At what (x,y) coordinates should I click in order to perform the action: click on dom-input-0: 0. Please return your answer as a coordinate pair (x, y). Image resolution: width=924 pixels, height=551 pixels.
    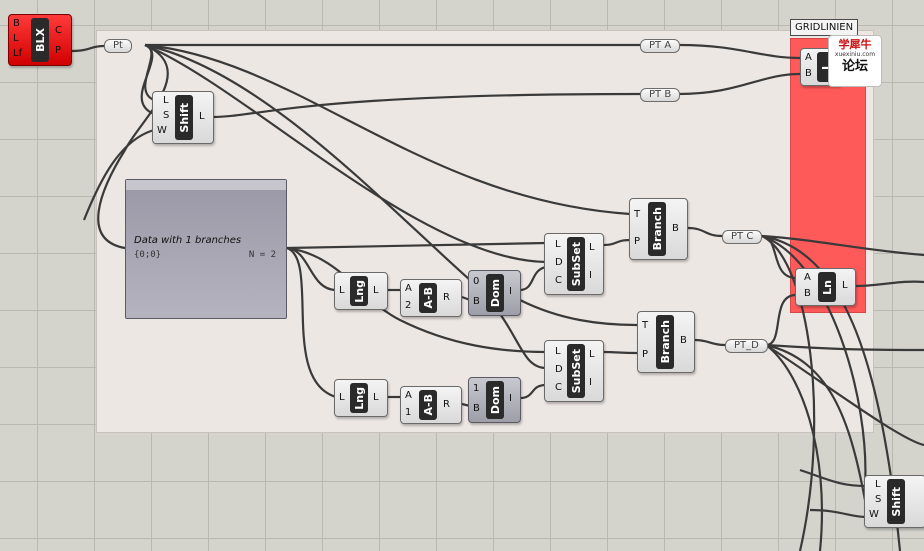
    Looking at the image, I should click on (476, 282).